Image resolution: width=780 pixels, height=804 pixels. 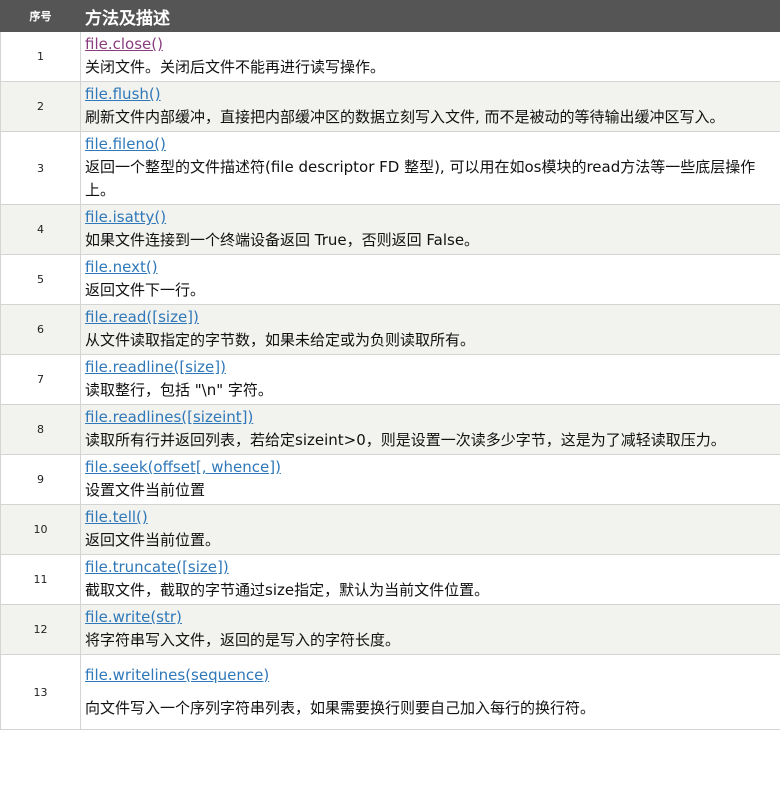 I want to click on method-description: 如果文件连接到一个终端设备返回 True，否则返回 False。, so click(x=282, y=240).